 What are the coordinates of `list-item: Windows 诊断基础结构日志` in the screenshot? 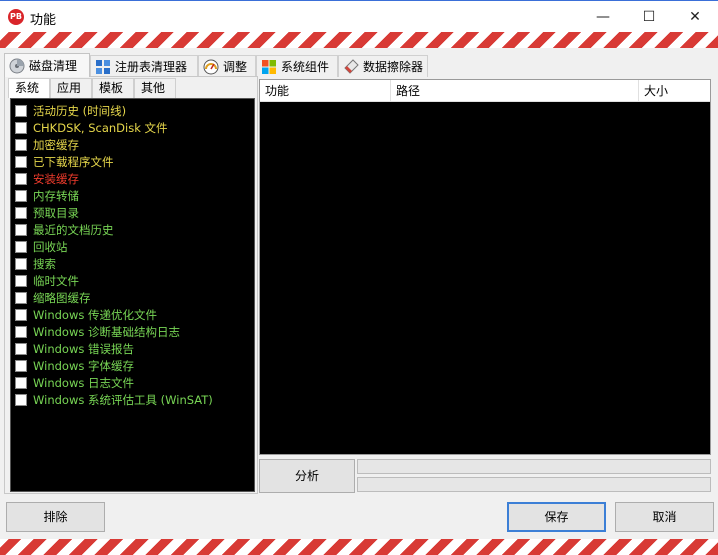 It's located at (97, 332).